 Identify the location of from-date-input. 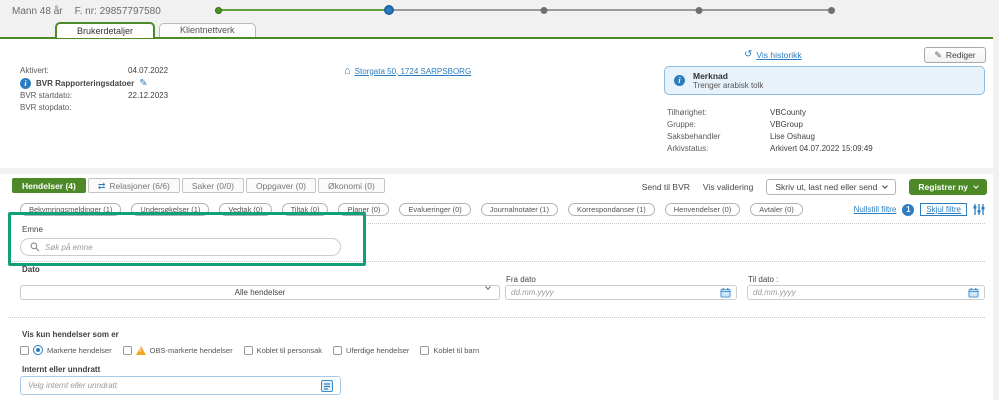
(613, 292).